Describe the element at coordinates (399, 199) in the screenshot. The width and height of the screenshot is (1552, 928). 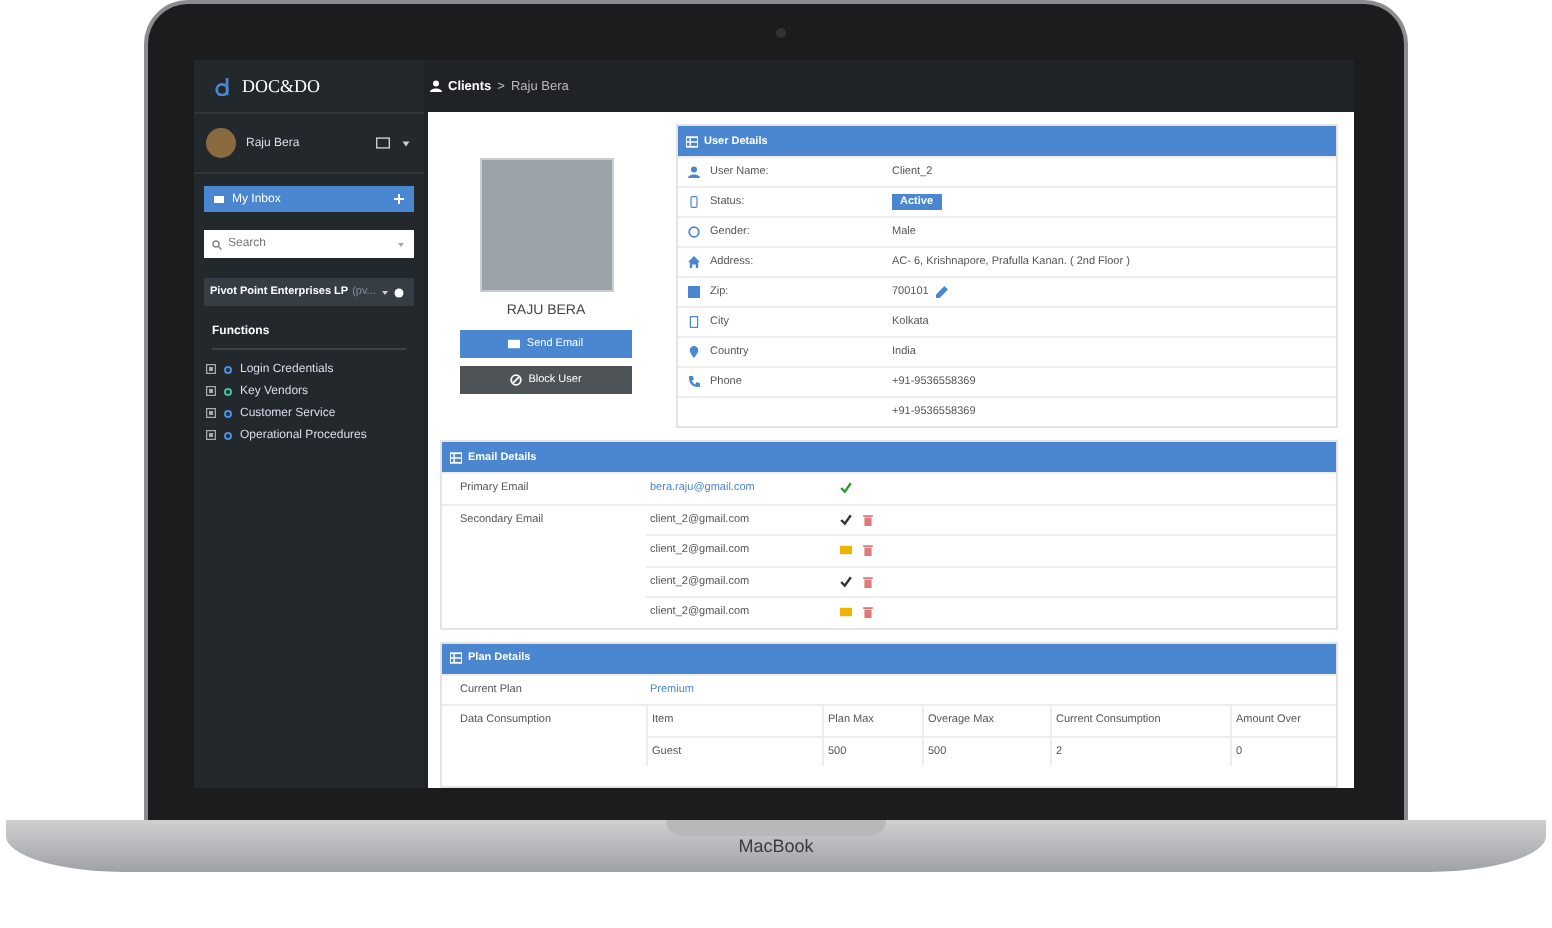
I see `plus-icon` at that location.